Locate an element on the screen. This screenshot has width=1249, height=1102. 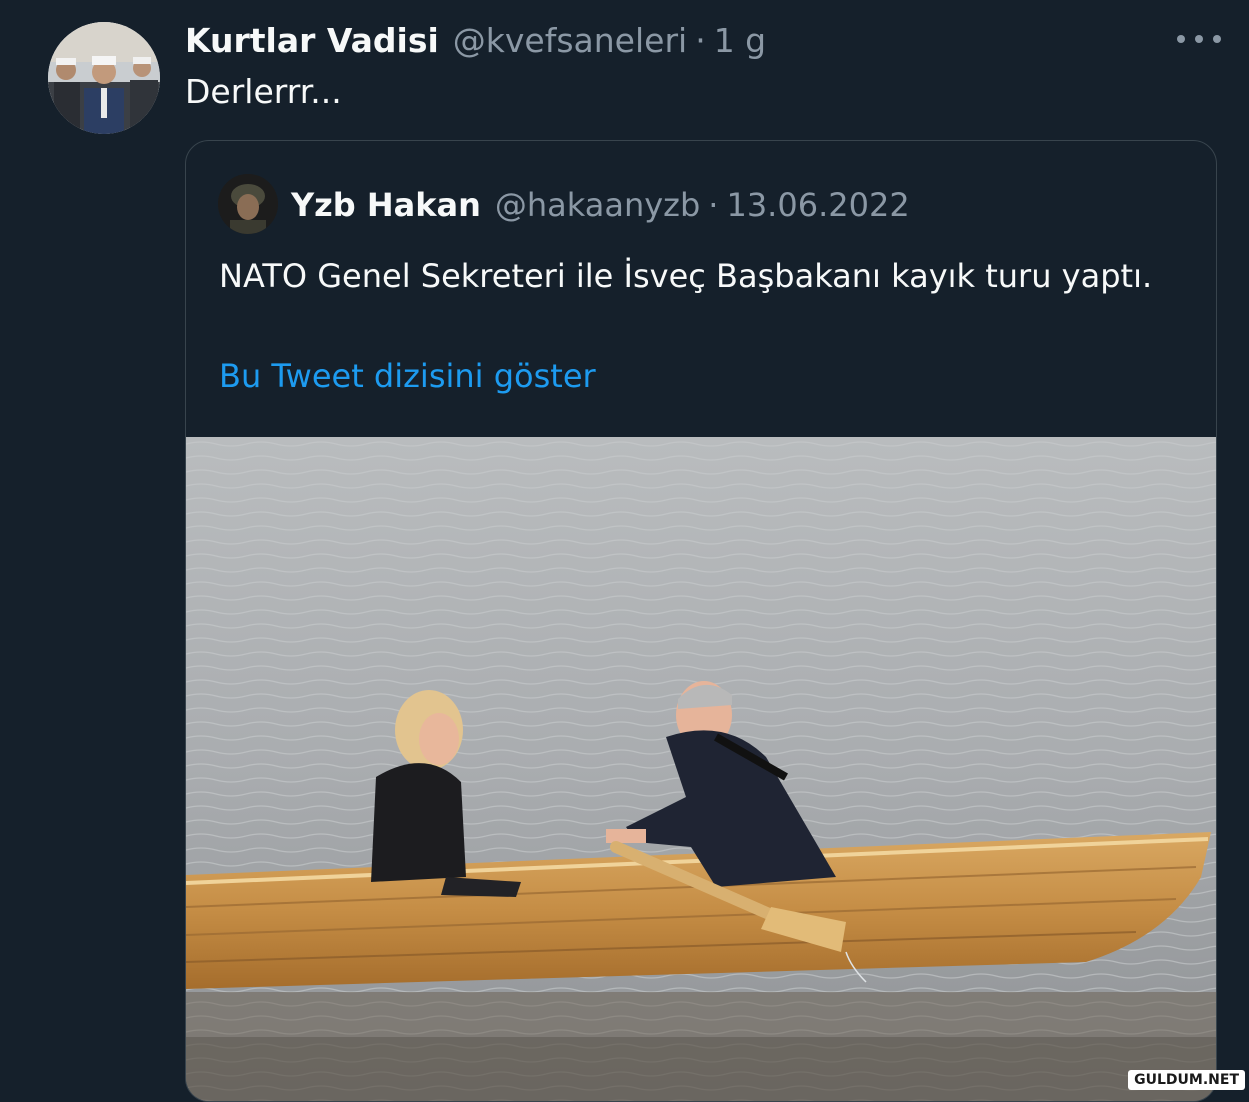
author-avatar is located at coordinates (104, 78).